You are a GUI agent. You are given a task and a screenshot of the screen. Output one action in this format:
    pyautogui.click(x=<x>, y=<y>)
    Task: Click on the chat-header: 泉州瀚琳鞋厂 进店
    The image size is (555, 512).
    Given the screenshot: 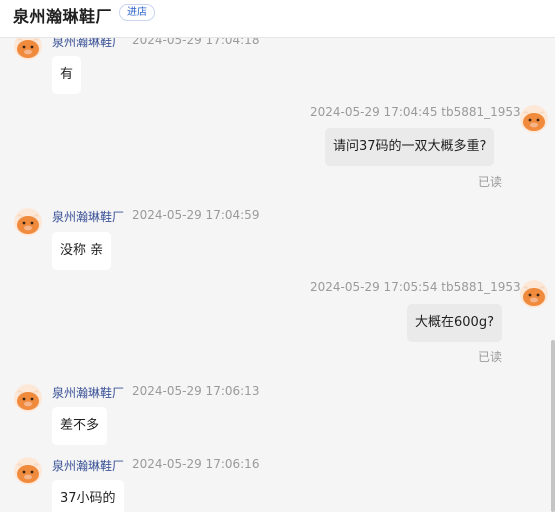 What is the action you would take?
    pyautogui.click(x=277, y=19)
    